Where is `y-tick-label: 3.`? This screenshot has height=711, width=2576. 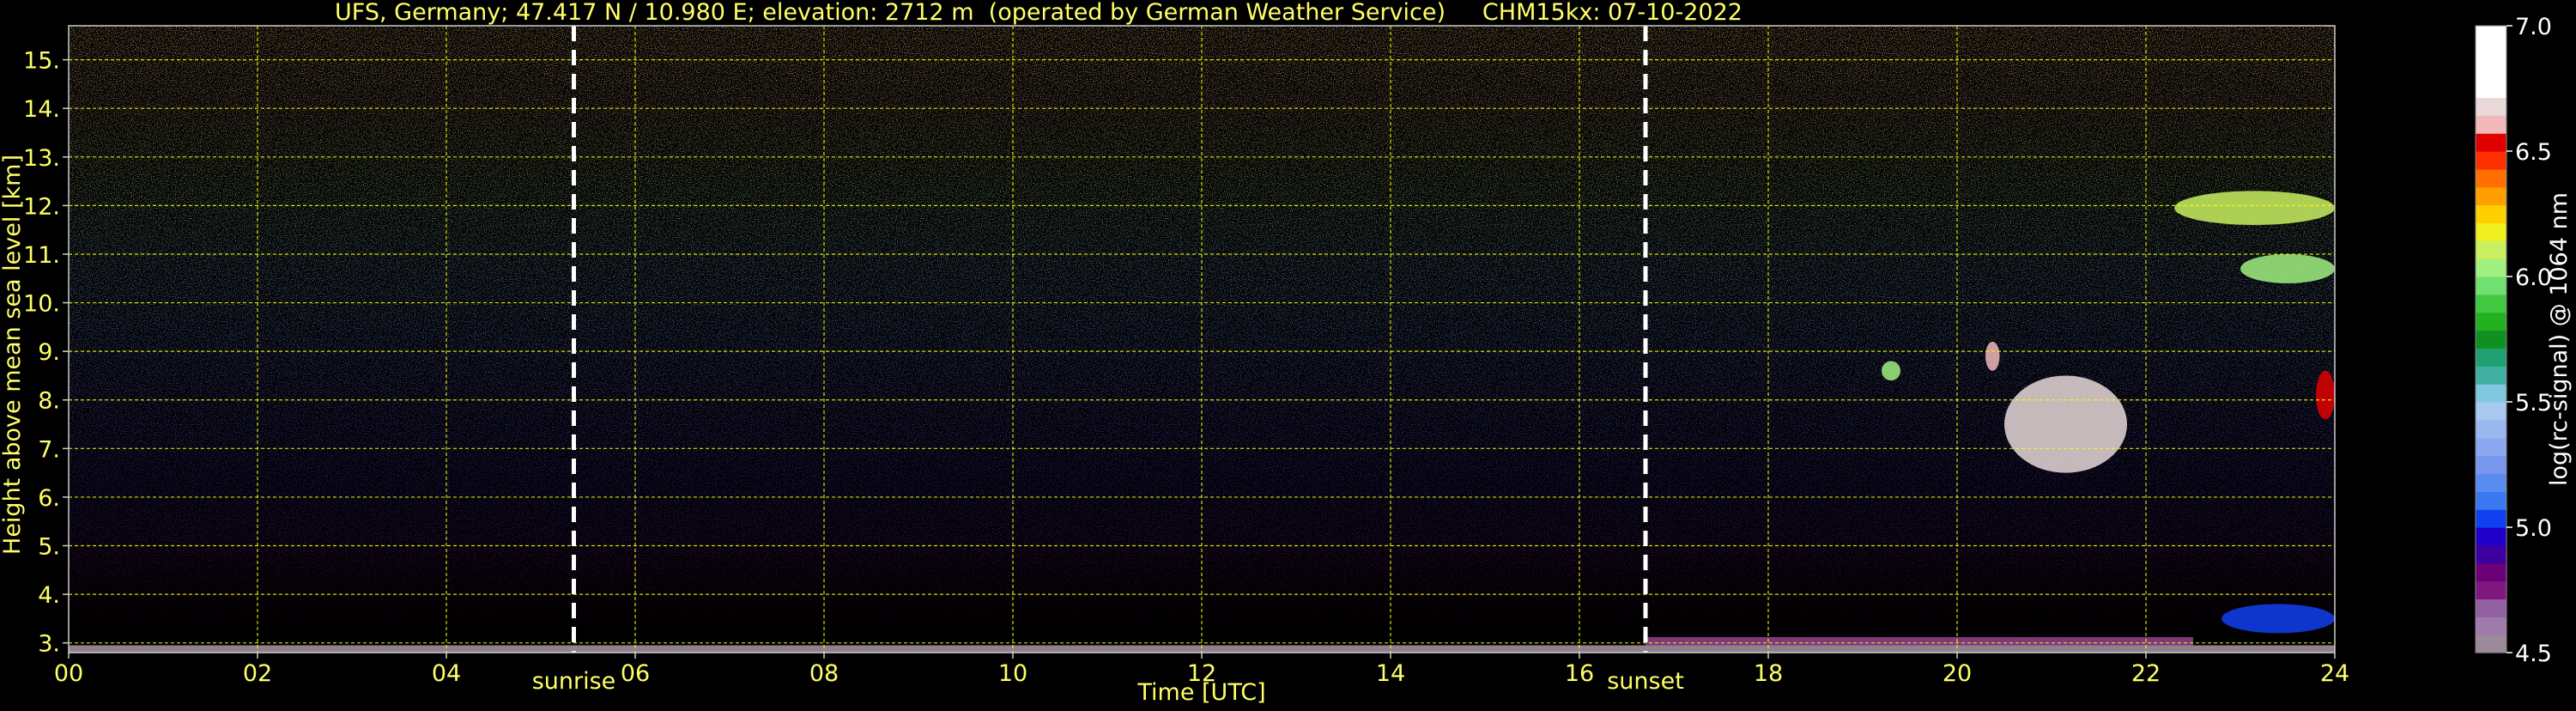 y-tick-label: 3. is located at coordinates (49, 644).